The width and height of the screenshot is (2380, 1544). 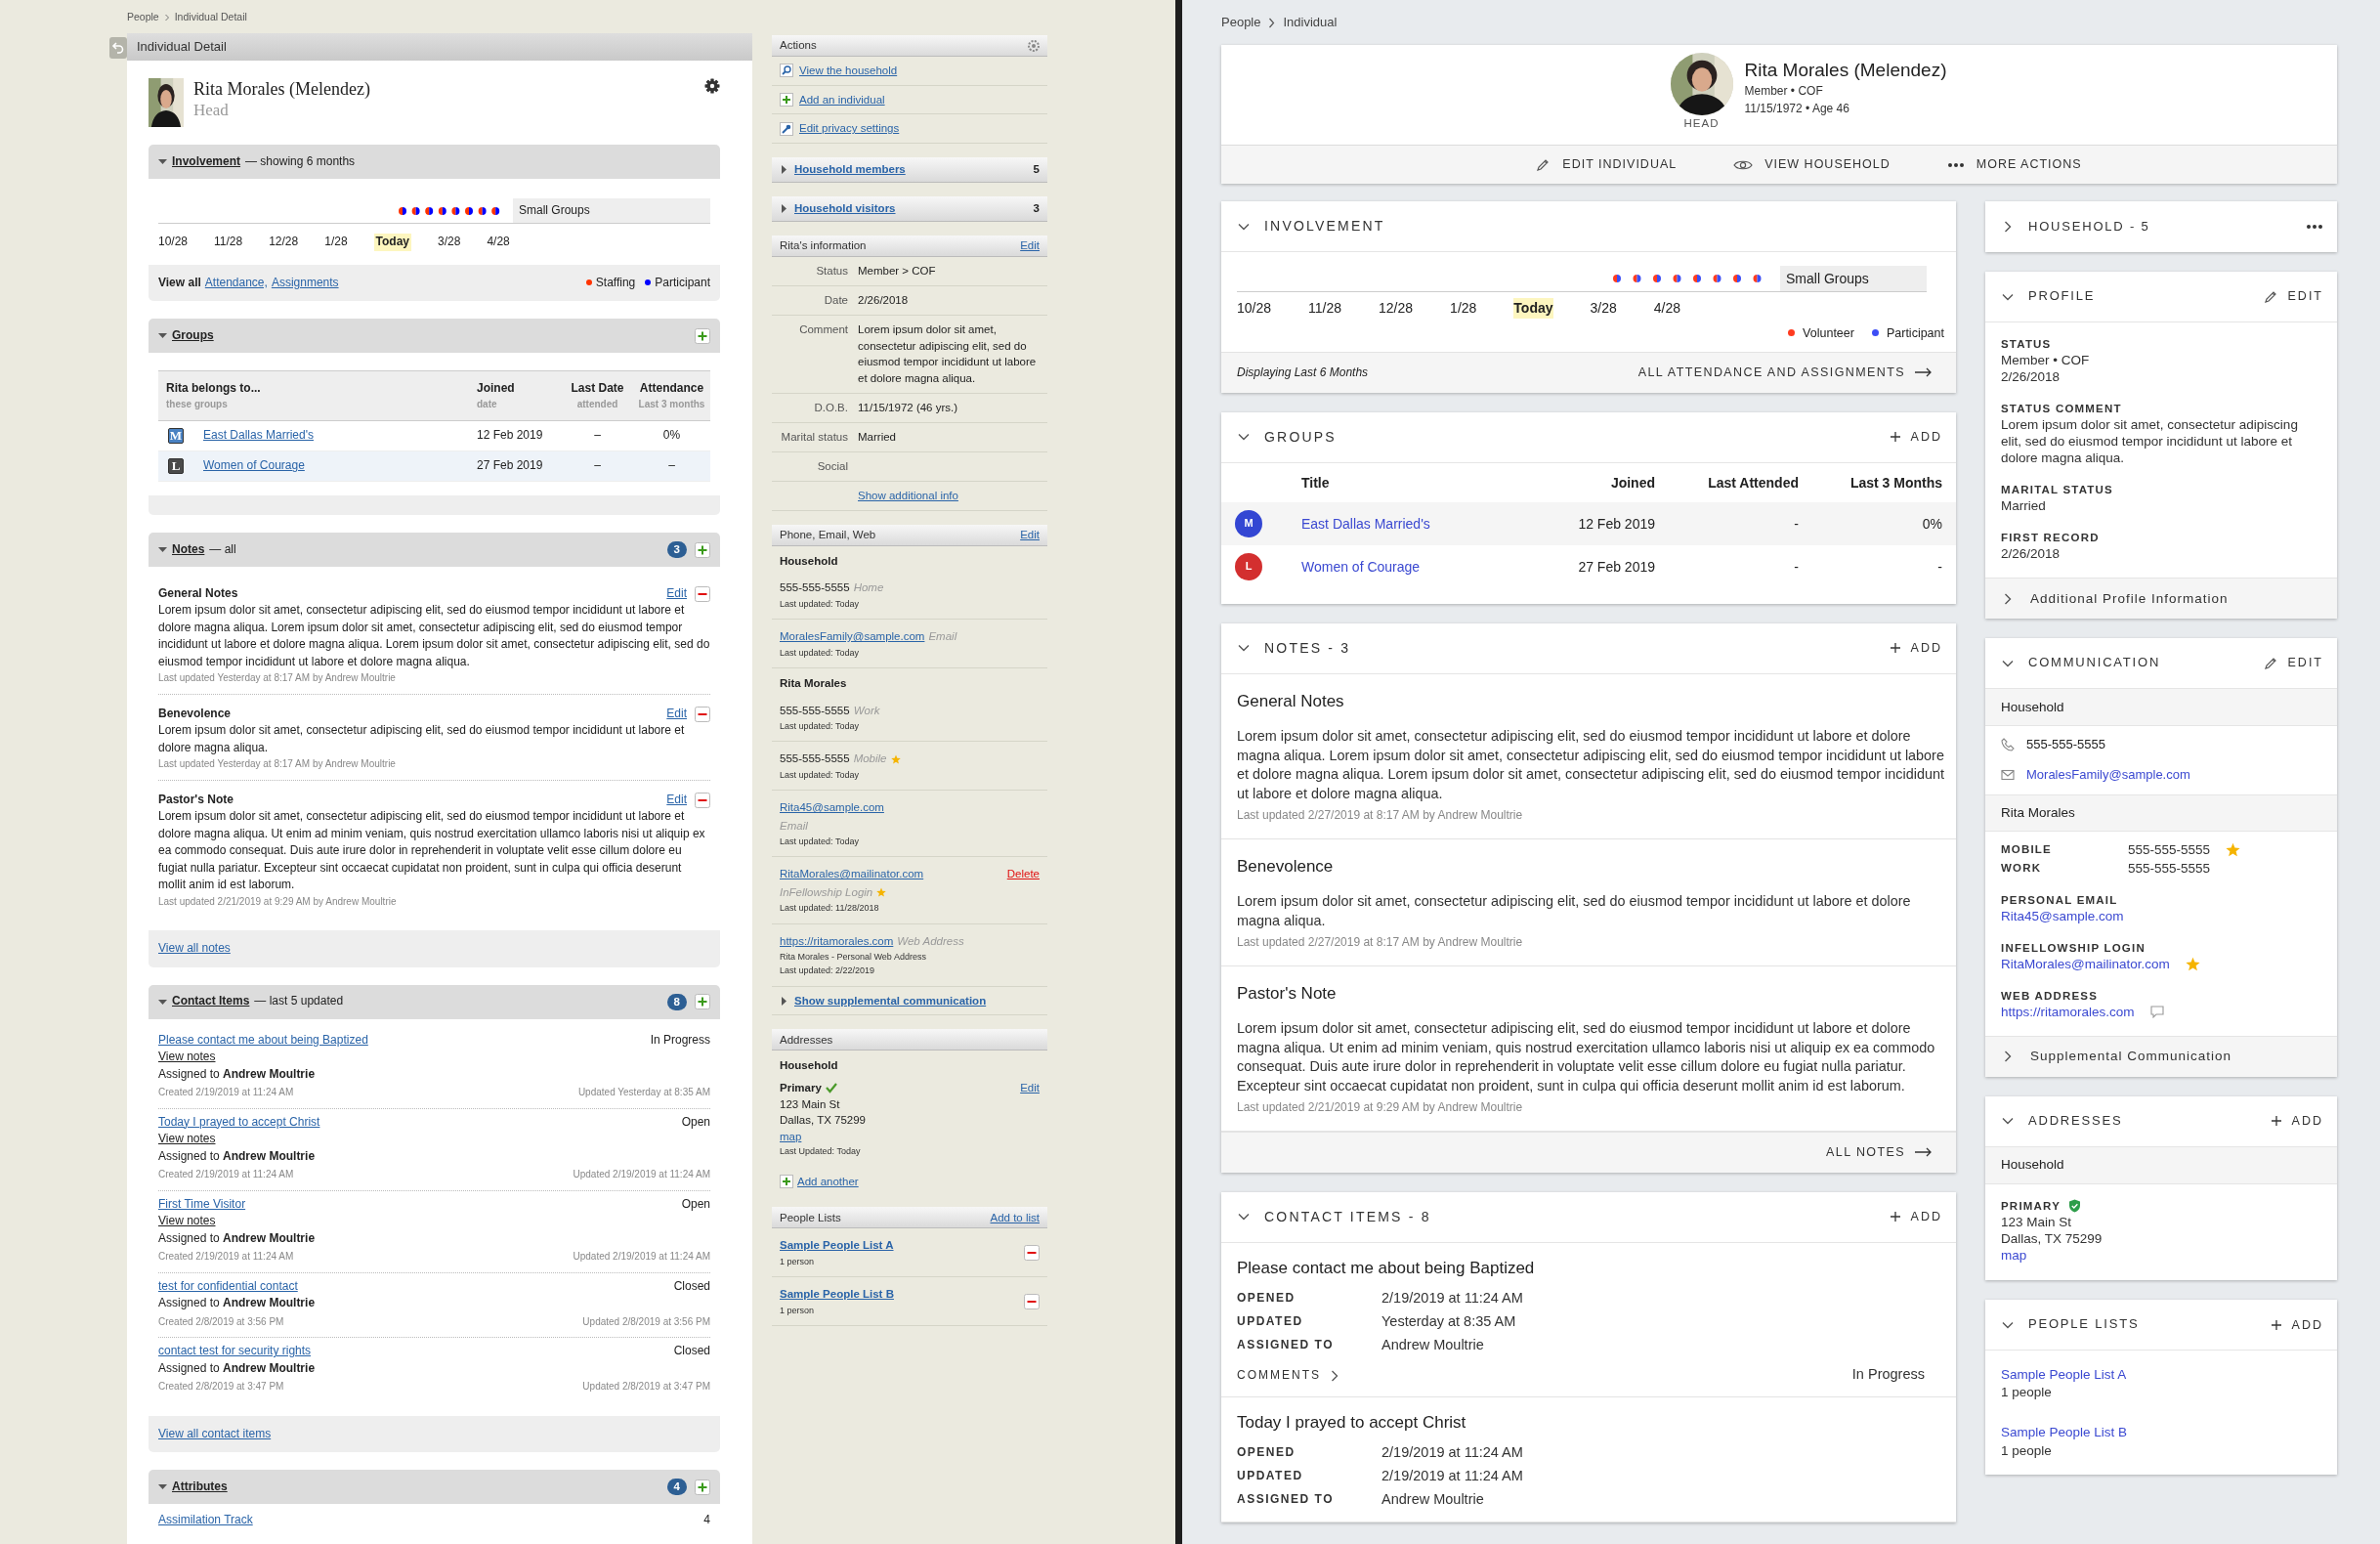 What do you see at coordinates (848, 71) in the screenshot?
I see `action-link: View the household` at bounding box center [848, 71].